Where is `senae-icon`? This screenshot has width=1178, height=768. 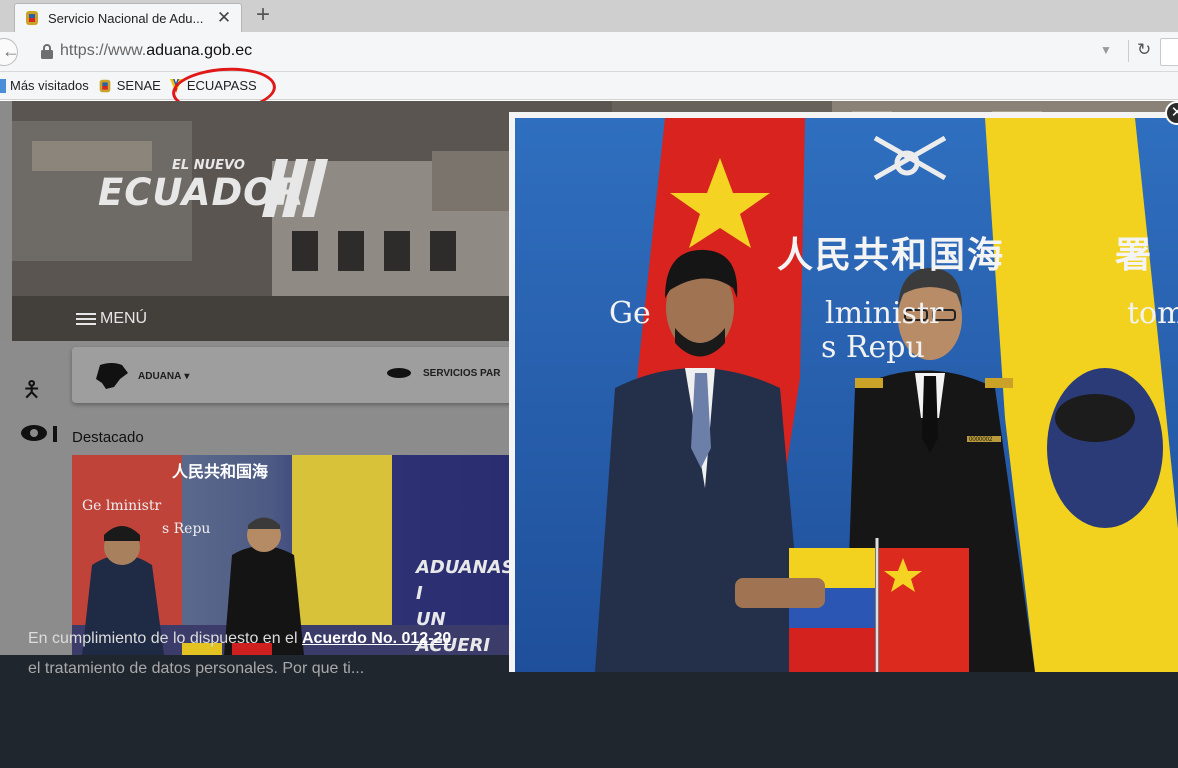 senae-icon is located at coordinates (105, 85).